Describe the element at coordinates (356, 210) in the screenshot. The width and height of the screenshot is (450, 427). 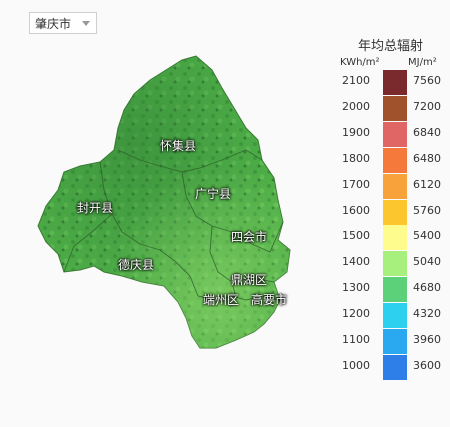
I see `legend-kwh-value: 1600` at that location.